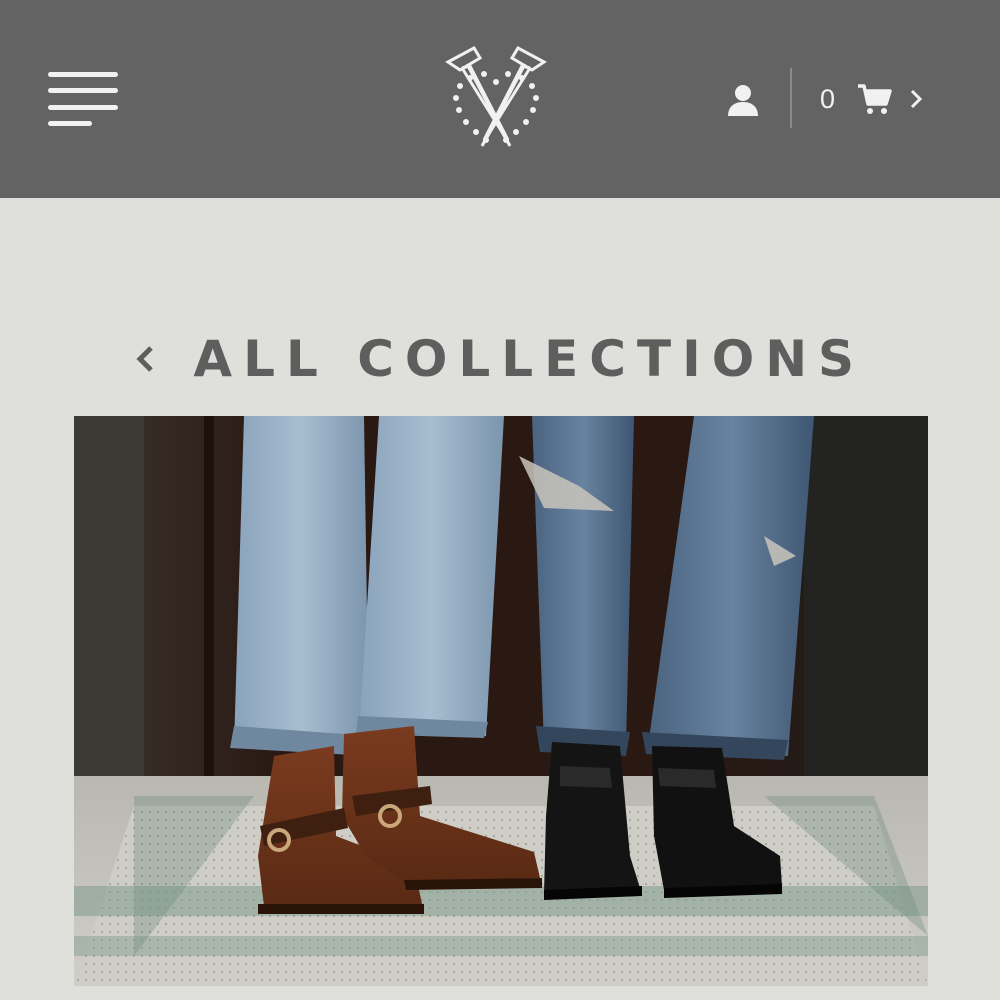 This screenshot has height=1000, width=1000. What do you see at coordinates (145, 359) in the screenshot?
I see `chevron-left-icon` at bounding box center [145, 359].